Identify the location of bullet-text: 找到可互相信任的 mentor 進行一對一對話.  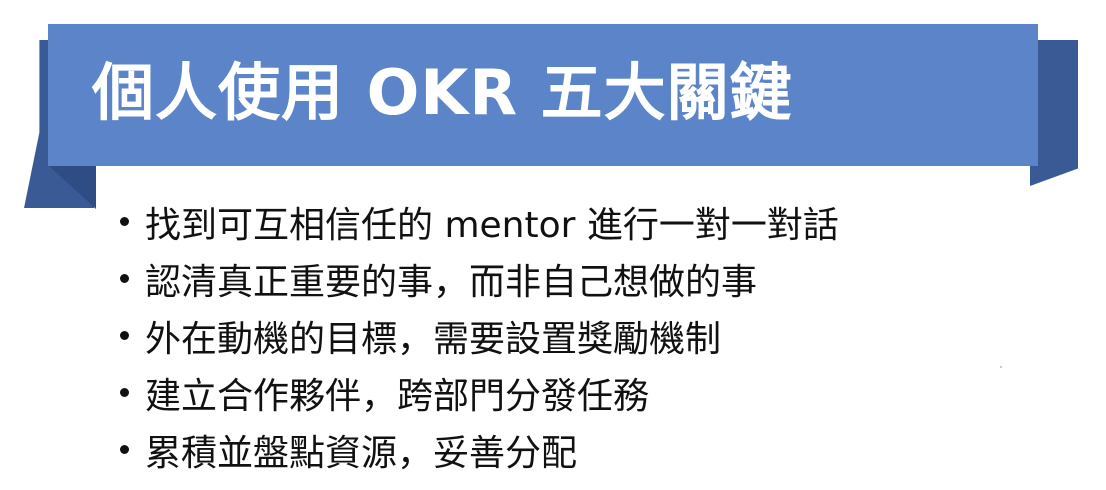
(492, 225).